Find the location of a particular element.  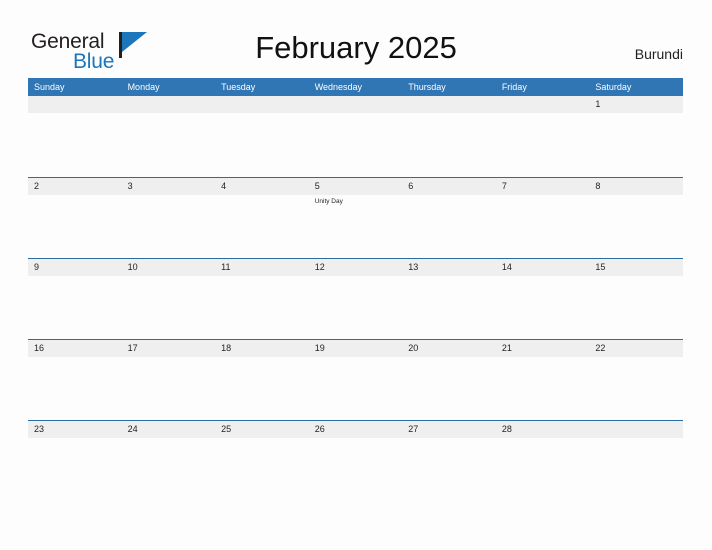

calendar-day-cell: 5 Unity Day is located at coordinates (356, 218).